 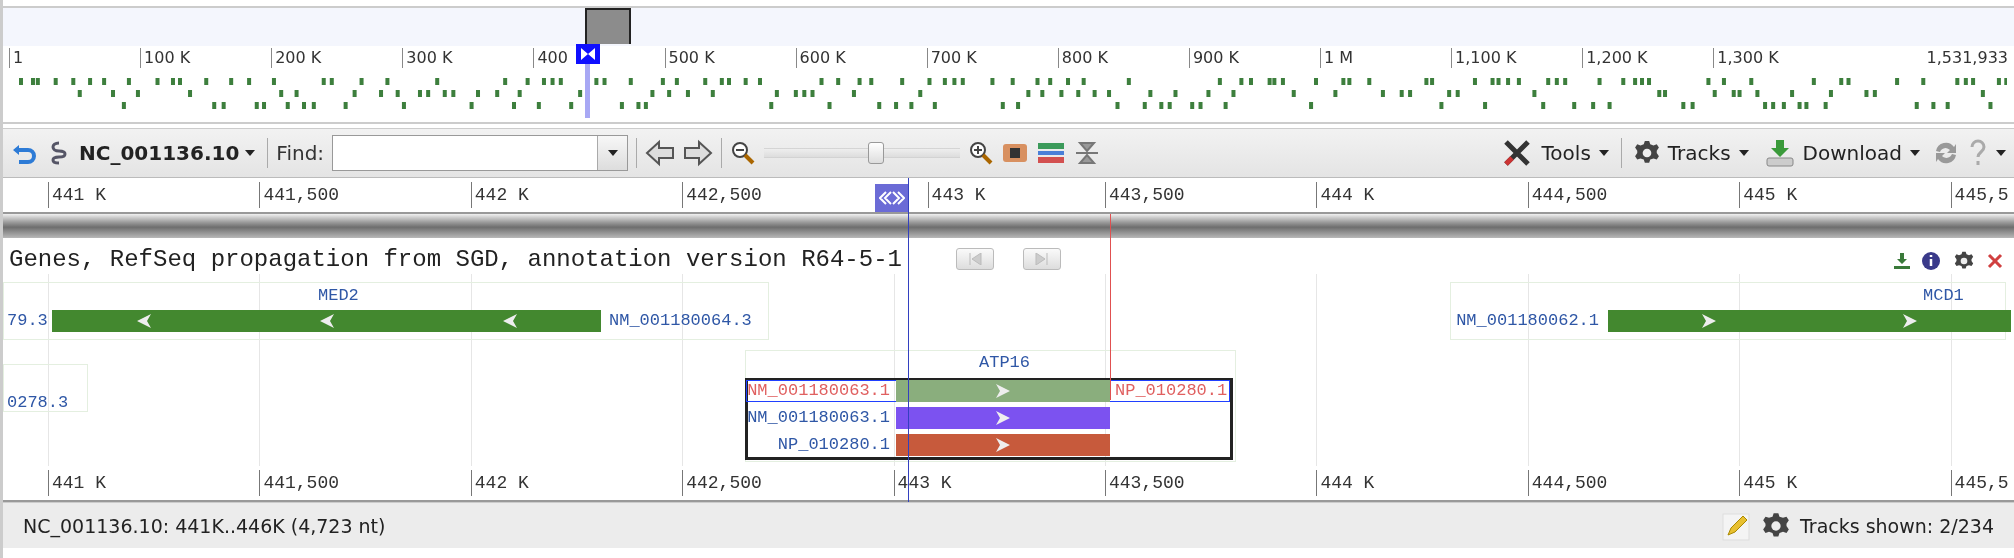 I want to click on gene-name: ATP16, so click(x=1004, y=363).